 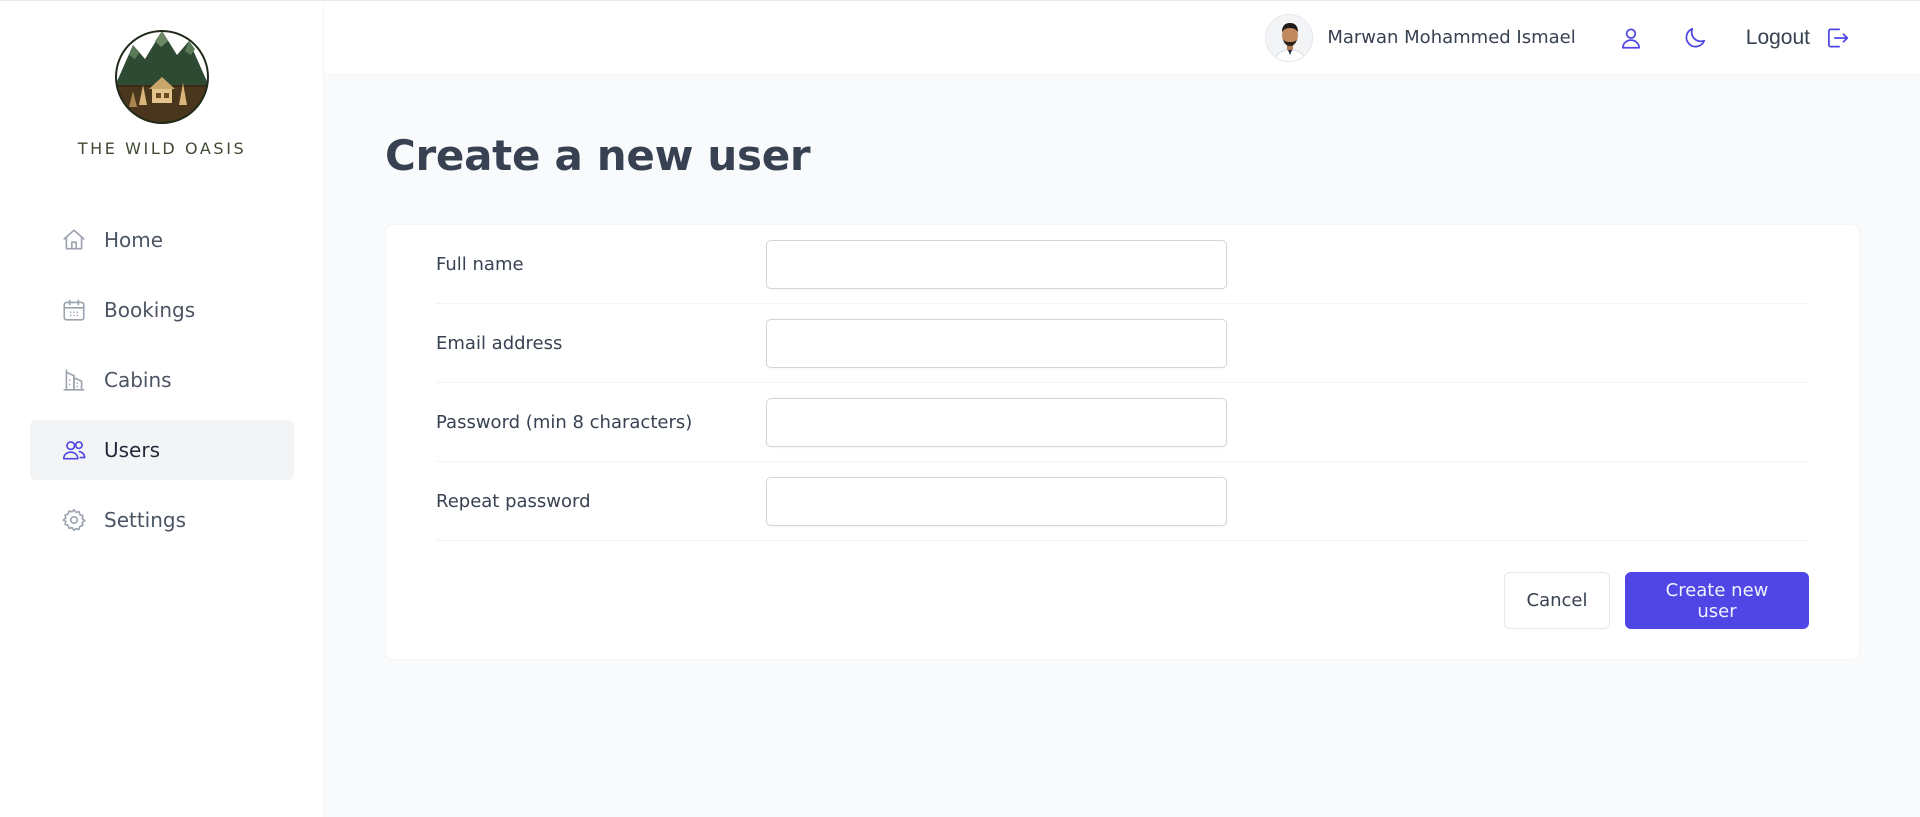 I want to click on form-row-full-name: Full name, so click(x=1123, y=264).